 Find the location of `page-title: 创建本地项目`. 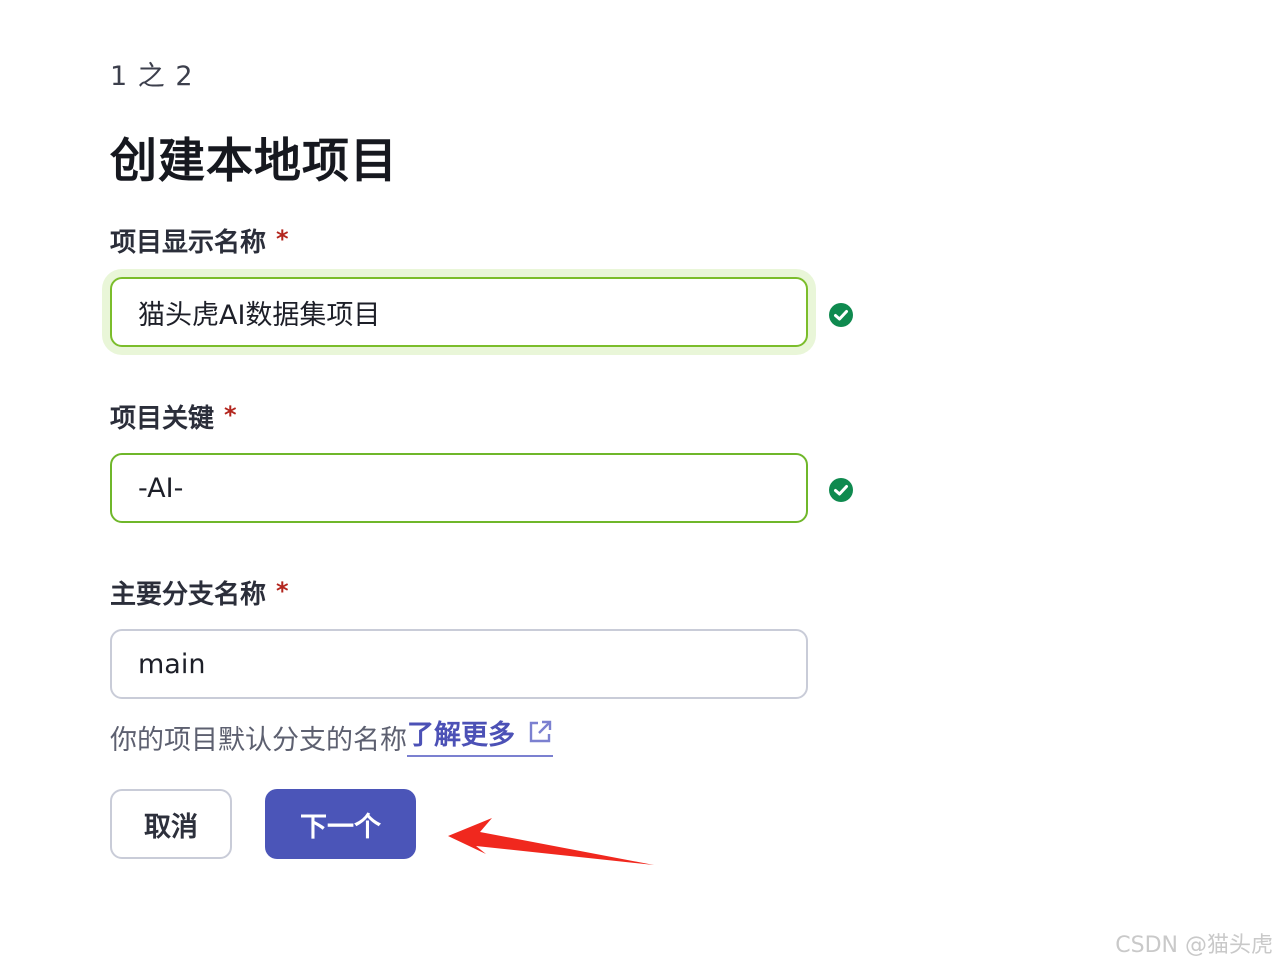

page-title: 创建本地项目 is located at coordinates (254, 161).